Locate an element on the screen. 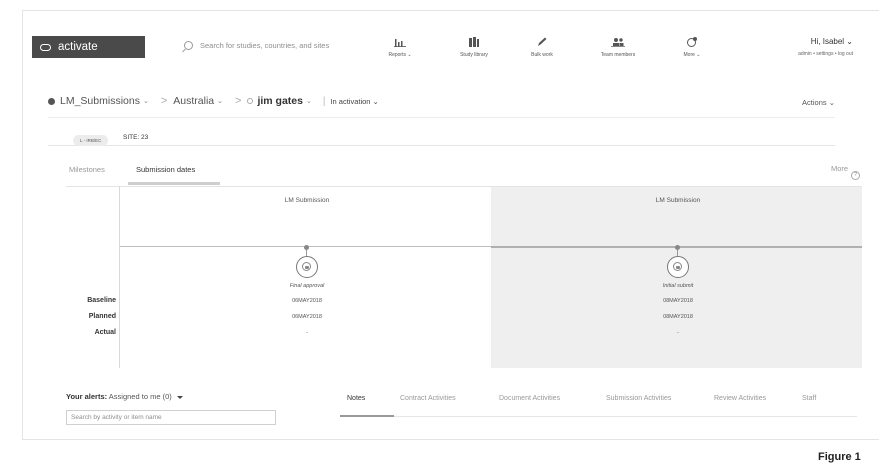  reports-icon is located at coordinates (400, 43).